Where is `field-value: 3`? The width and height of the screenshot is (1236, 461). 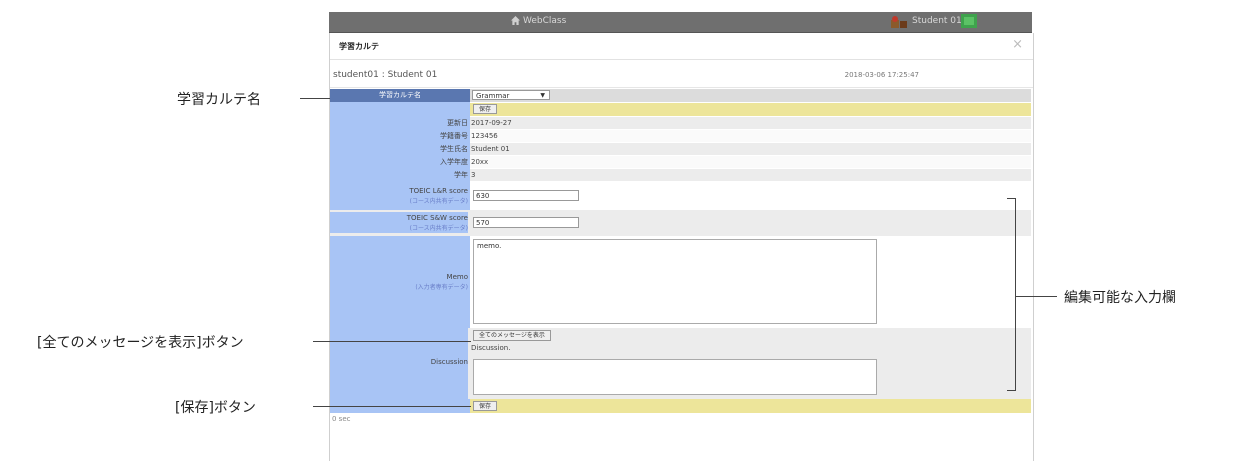 field-value: 3 is located at coordinates (473, 175).